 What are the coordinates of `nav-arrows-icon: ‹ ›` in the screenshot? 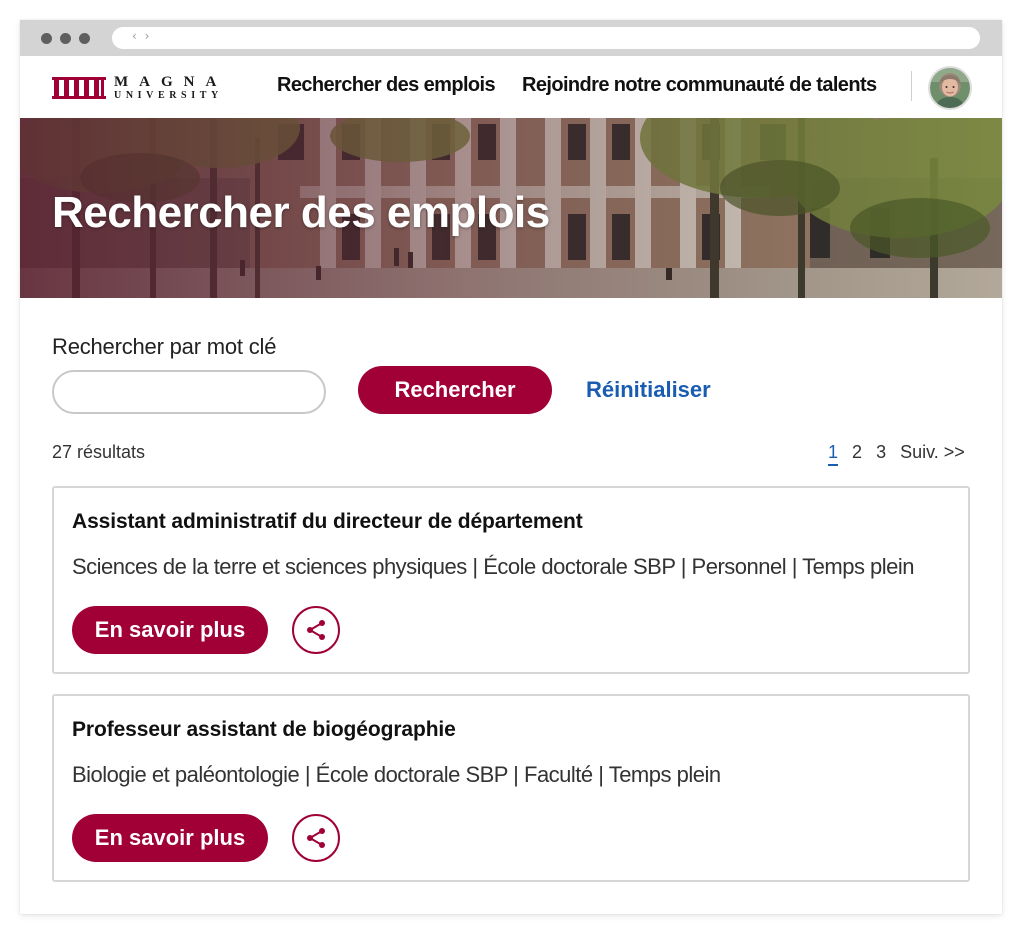 It's located at (141, 36).